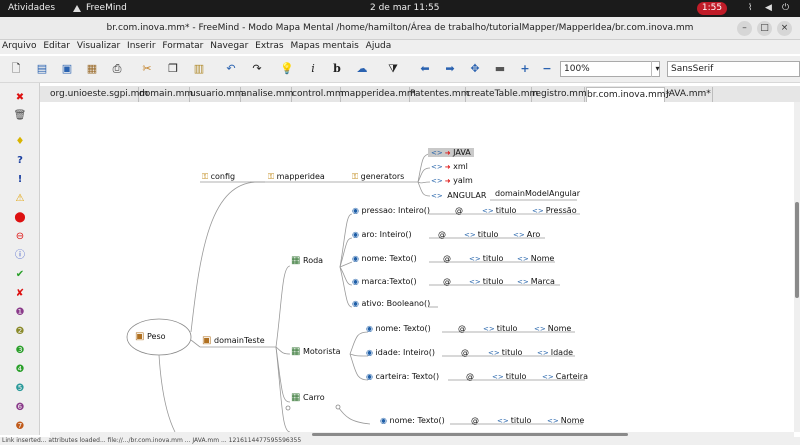 This screenshot has width=800, height=445. Describe the element at coordinates (20, 408) in the screenshot. I see `priority-6-icon: ❻` at that location.